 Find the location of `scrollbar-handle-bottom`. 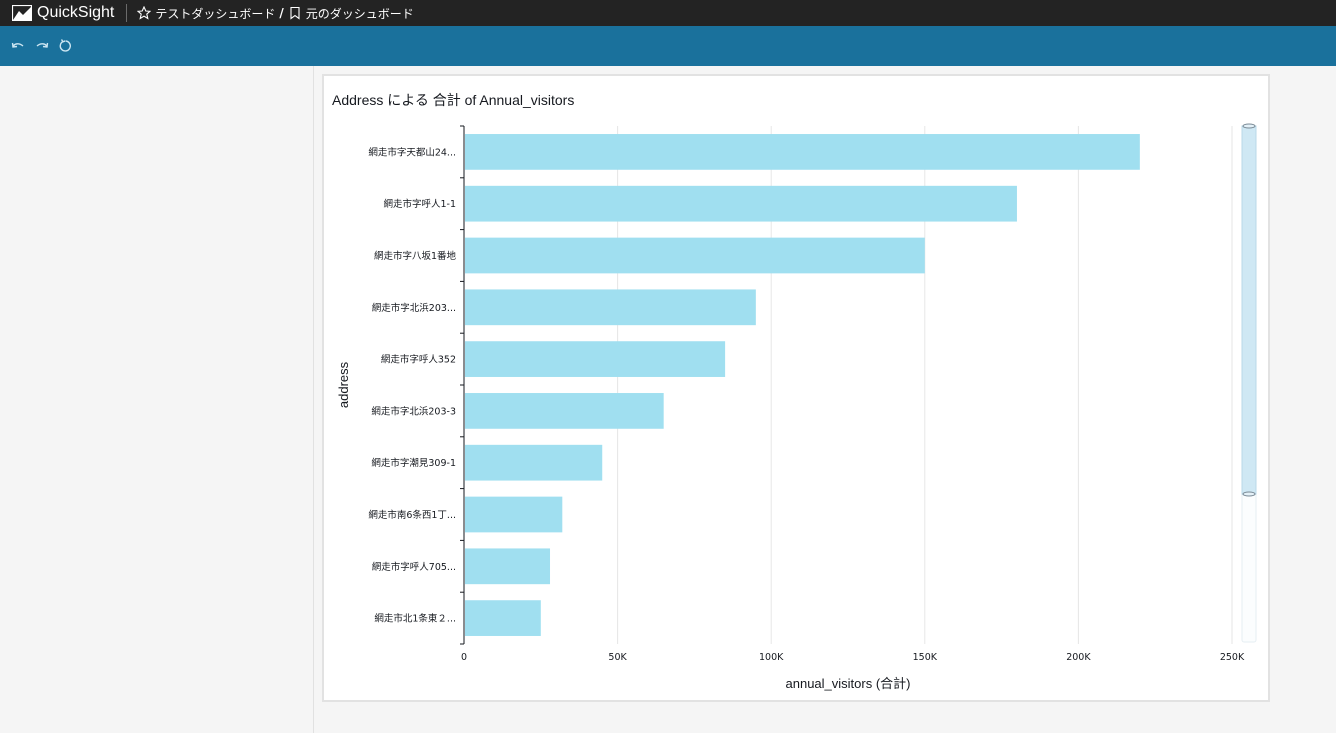

scrollbar-handle-bottom is located at coordinates (1249, 494).